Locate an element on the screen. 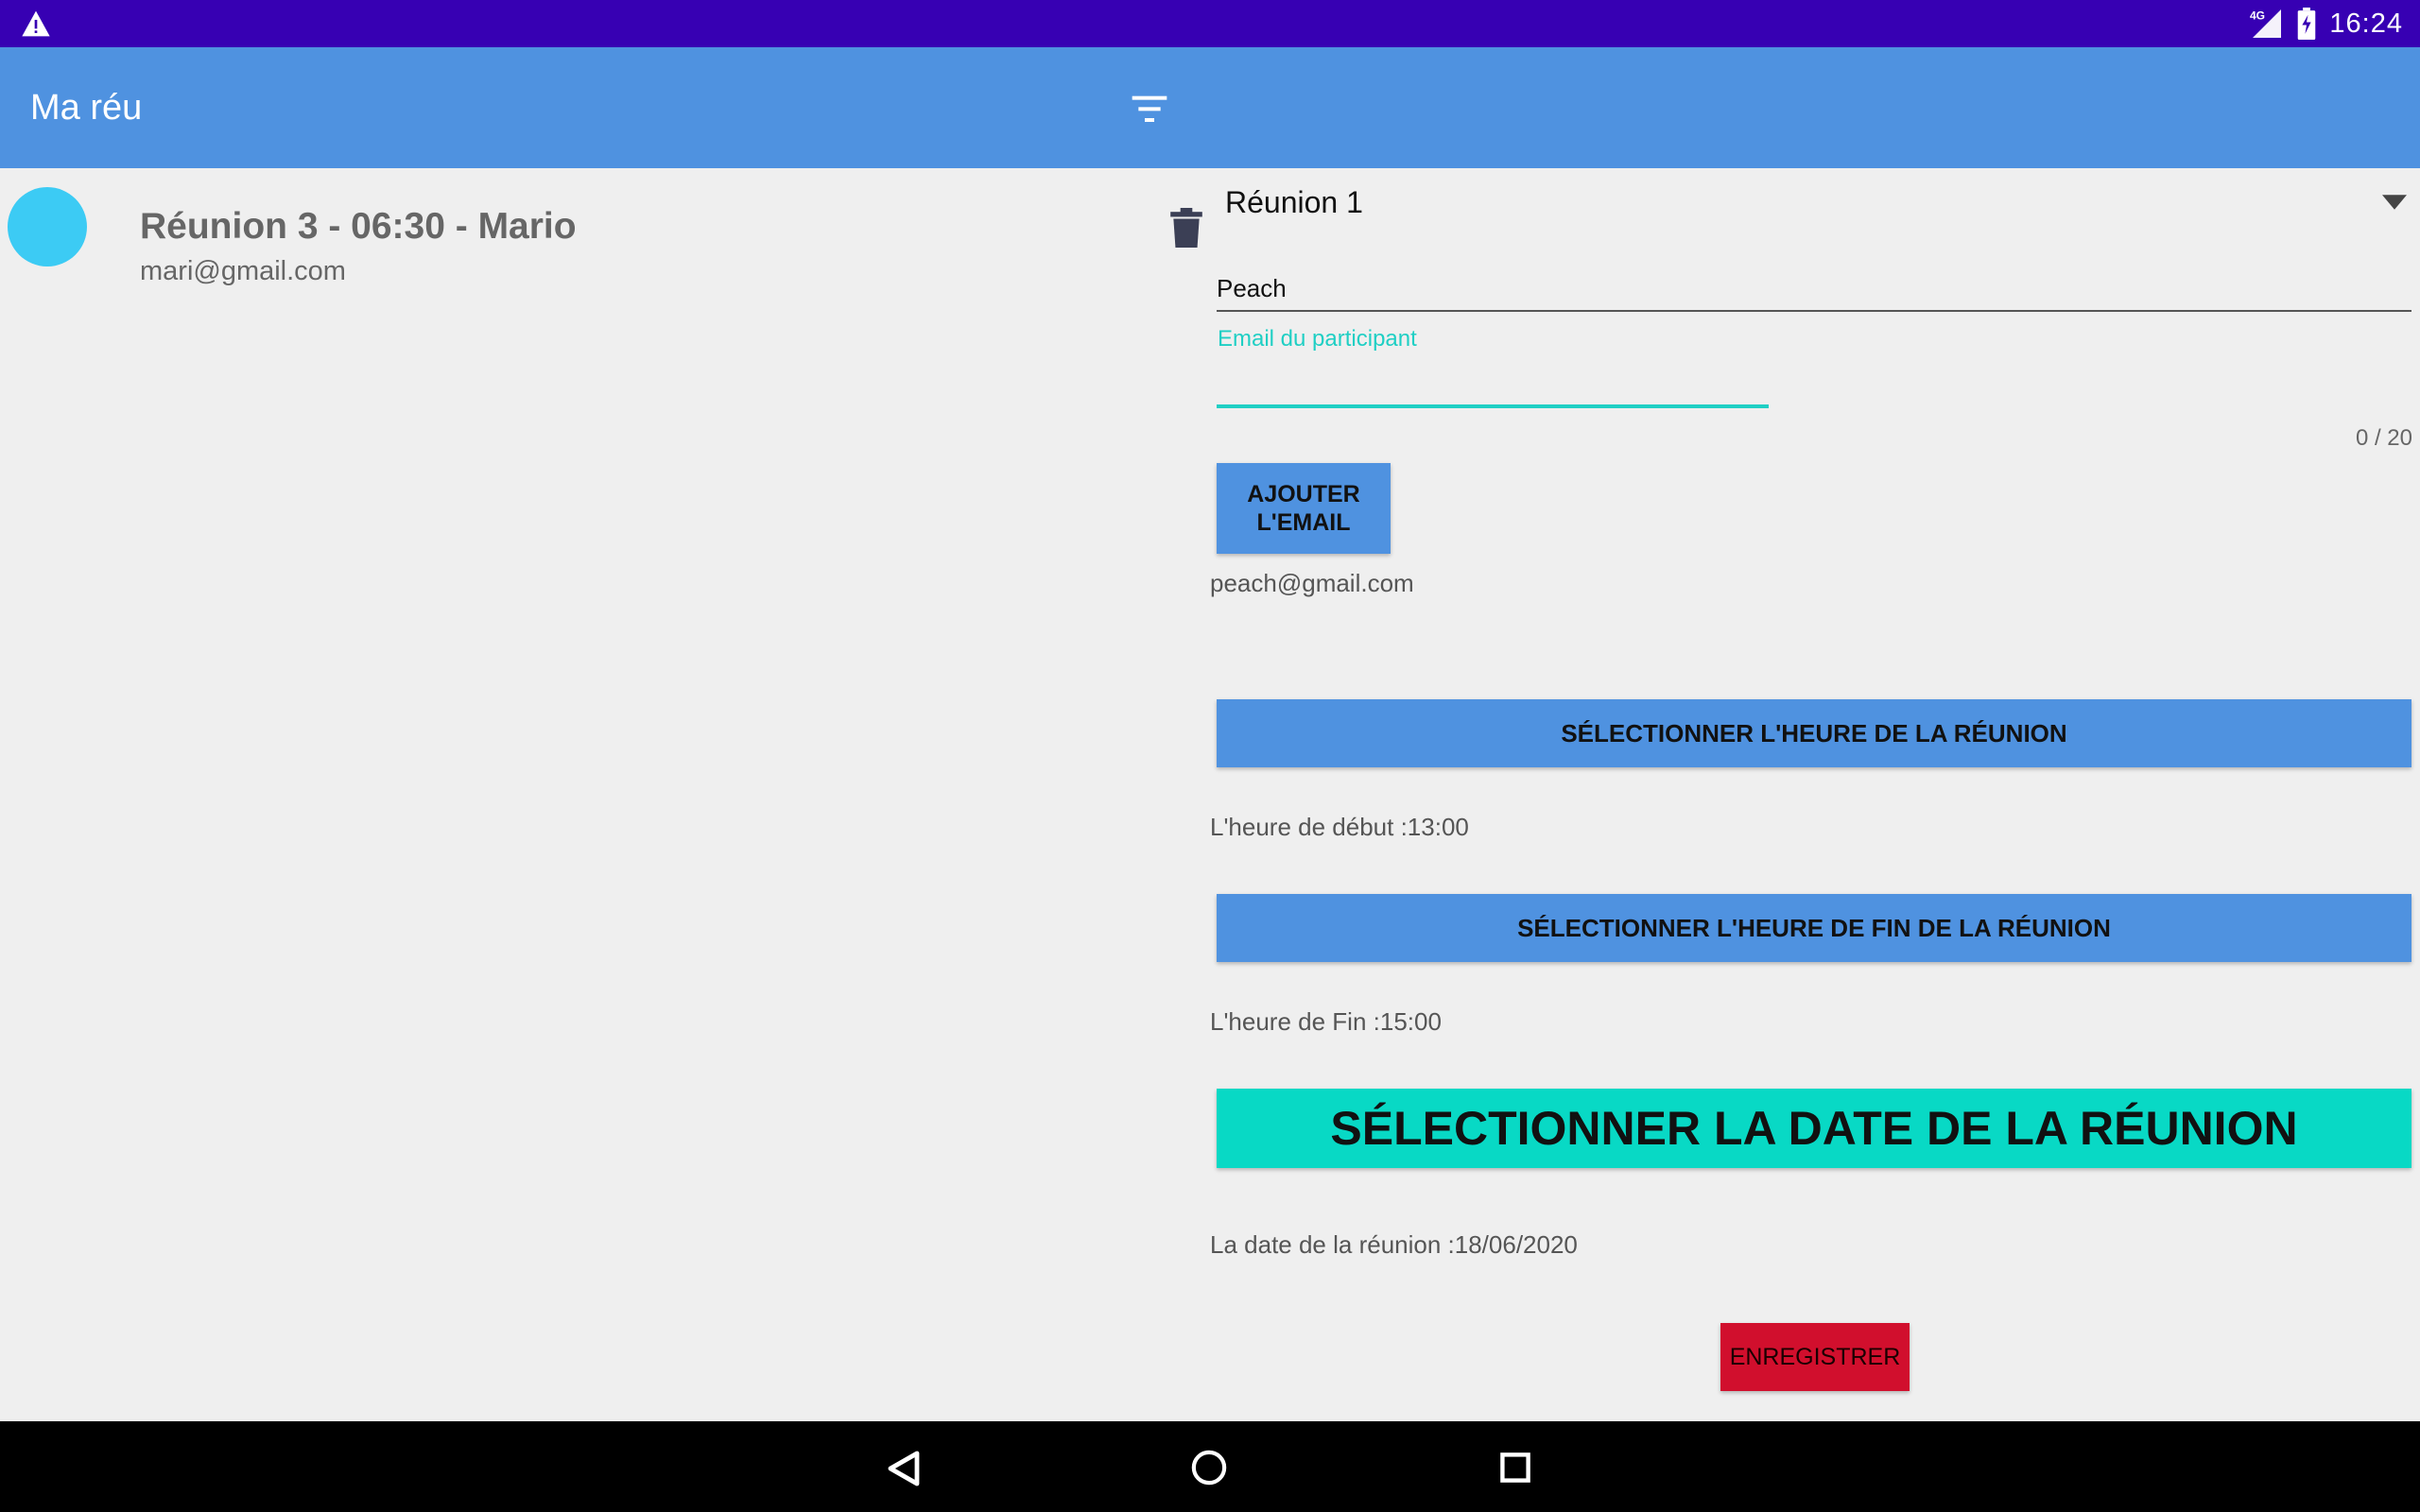 The image size is (2420, 1512). home-icon is located at coordinates (1209, 1468).